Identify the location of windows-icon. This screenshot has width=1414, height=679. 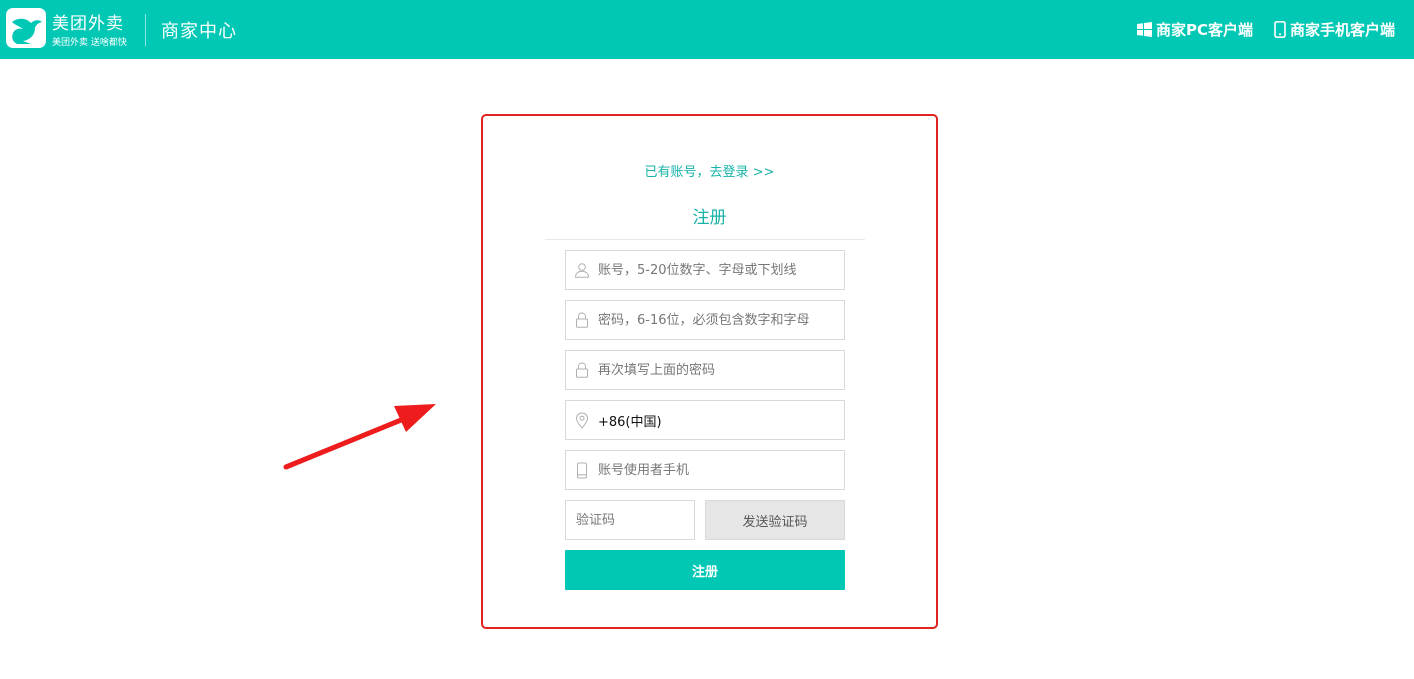
(1144, 29).